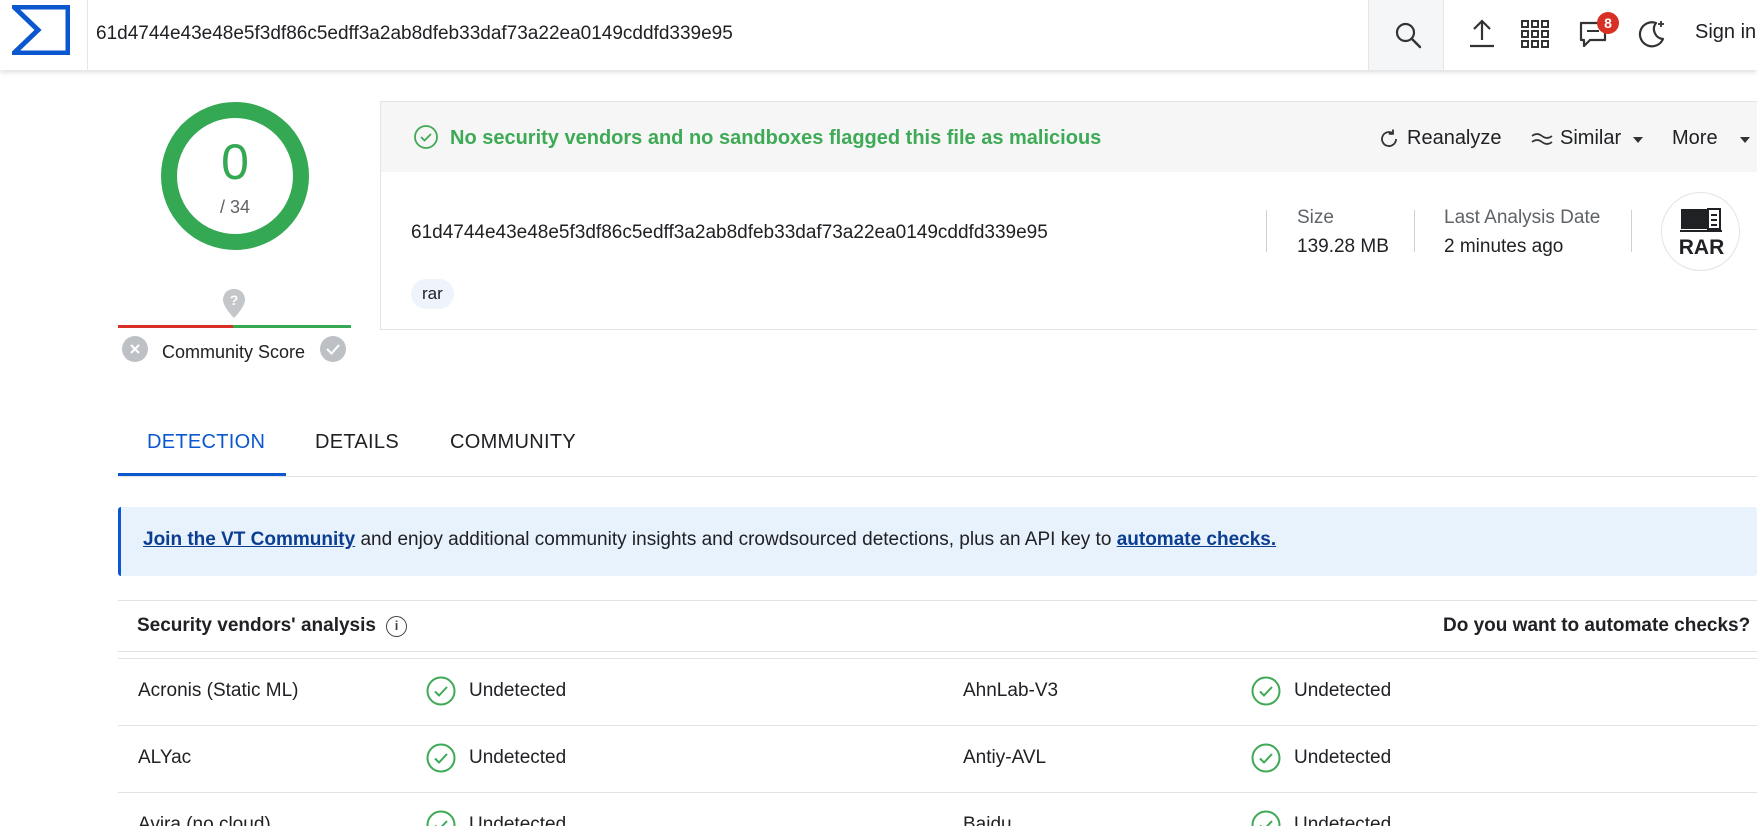 The image size is (1757, 826). I want to click on automate-checks-link: automate checks., so click(1196, 539).